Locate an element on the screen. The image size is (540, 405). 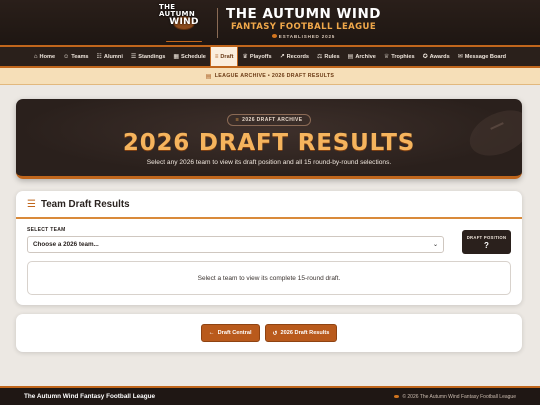
gavel-icon: ⚖ is located at coordinates (320, 57).